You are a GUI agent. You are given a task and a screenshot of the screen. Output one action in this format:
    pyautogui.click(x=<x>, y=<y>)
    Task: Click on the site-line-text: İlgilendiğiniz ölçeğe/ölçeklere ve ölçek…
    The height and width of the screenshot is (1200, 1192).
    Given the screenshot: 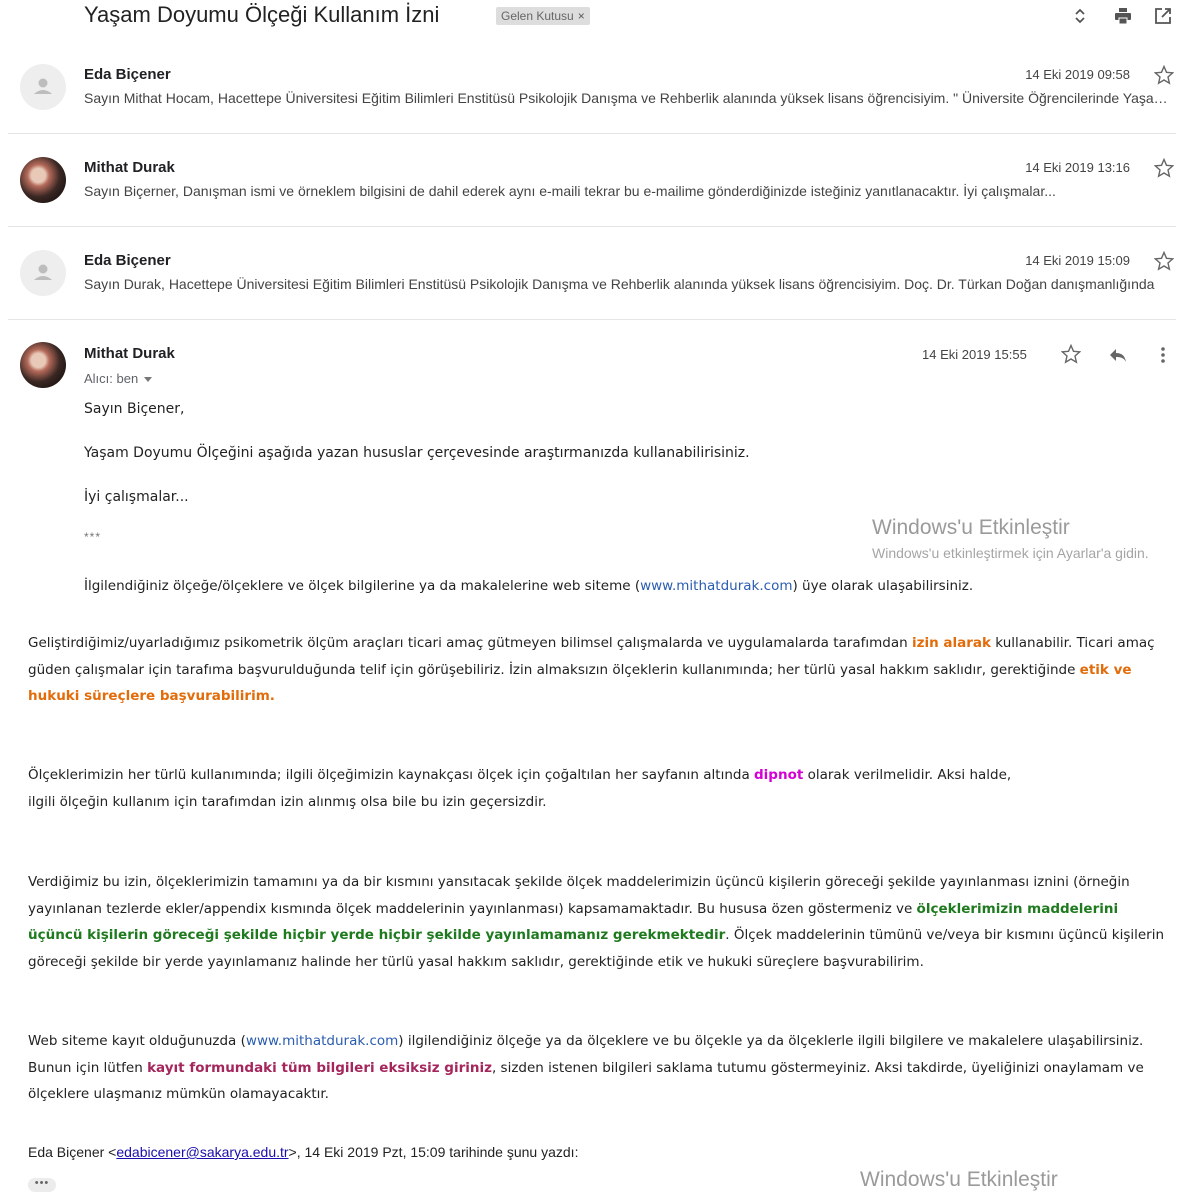 What is the action you would take?
    pyautogui.click(x=362, y=586)
    